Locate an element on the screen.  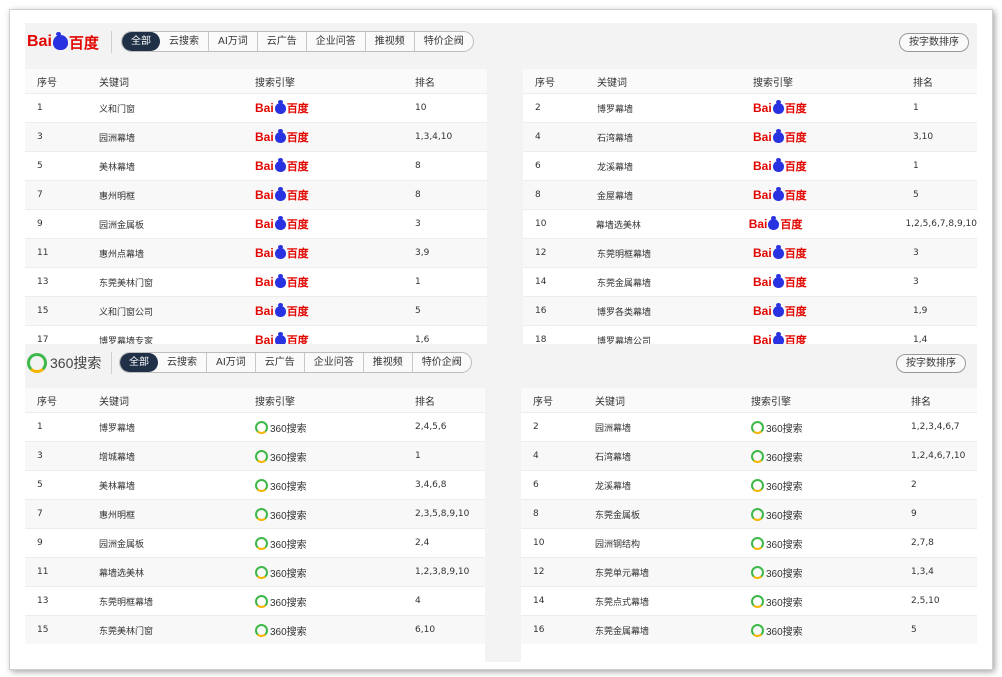
row-keyword: 东莞美林门窗 is located at coordinates (126, 631).